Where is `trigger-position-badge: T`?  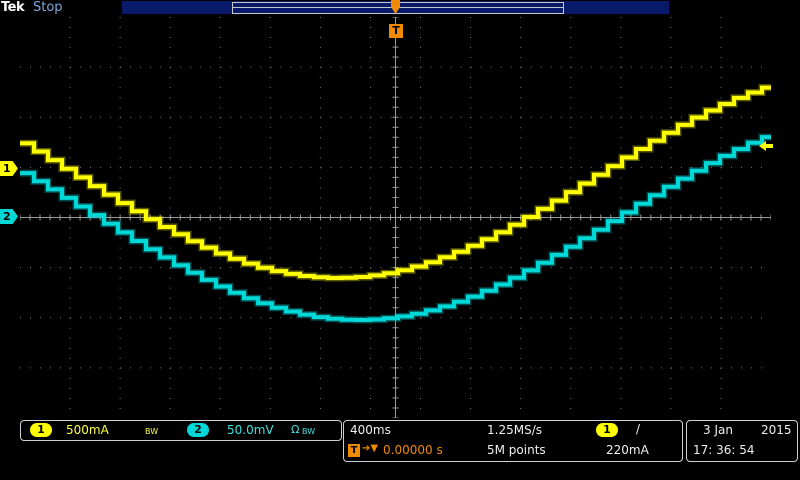
trigger-position-badge: T is located at coordinates (354, 450).